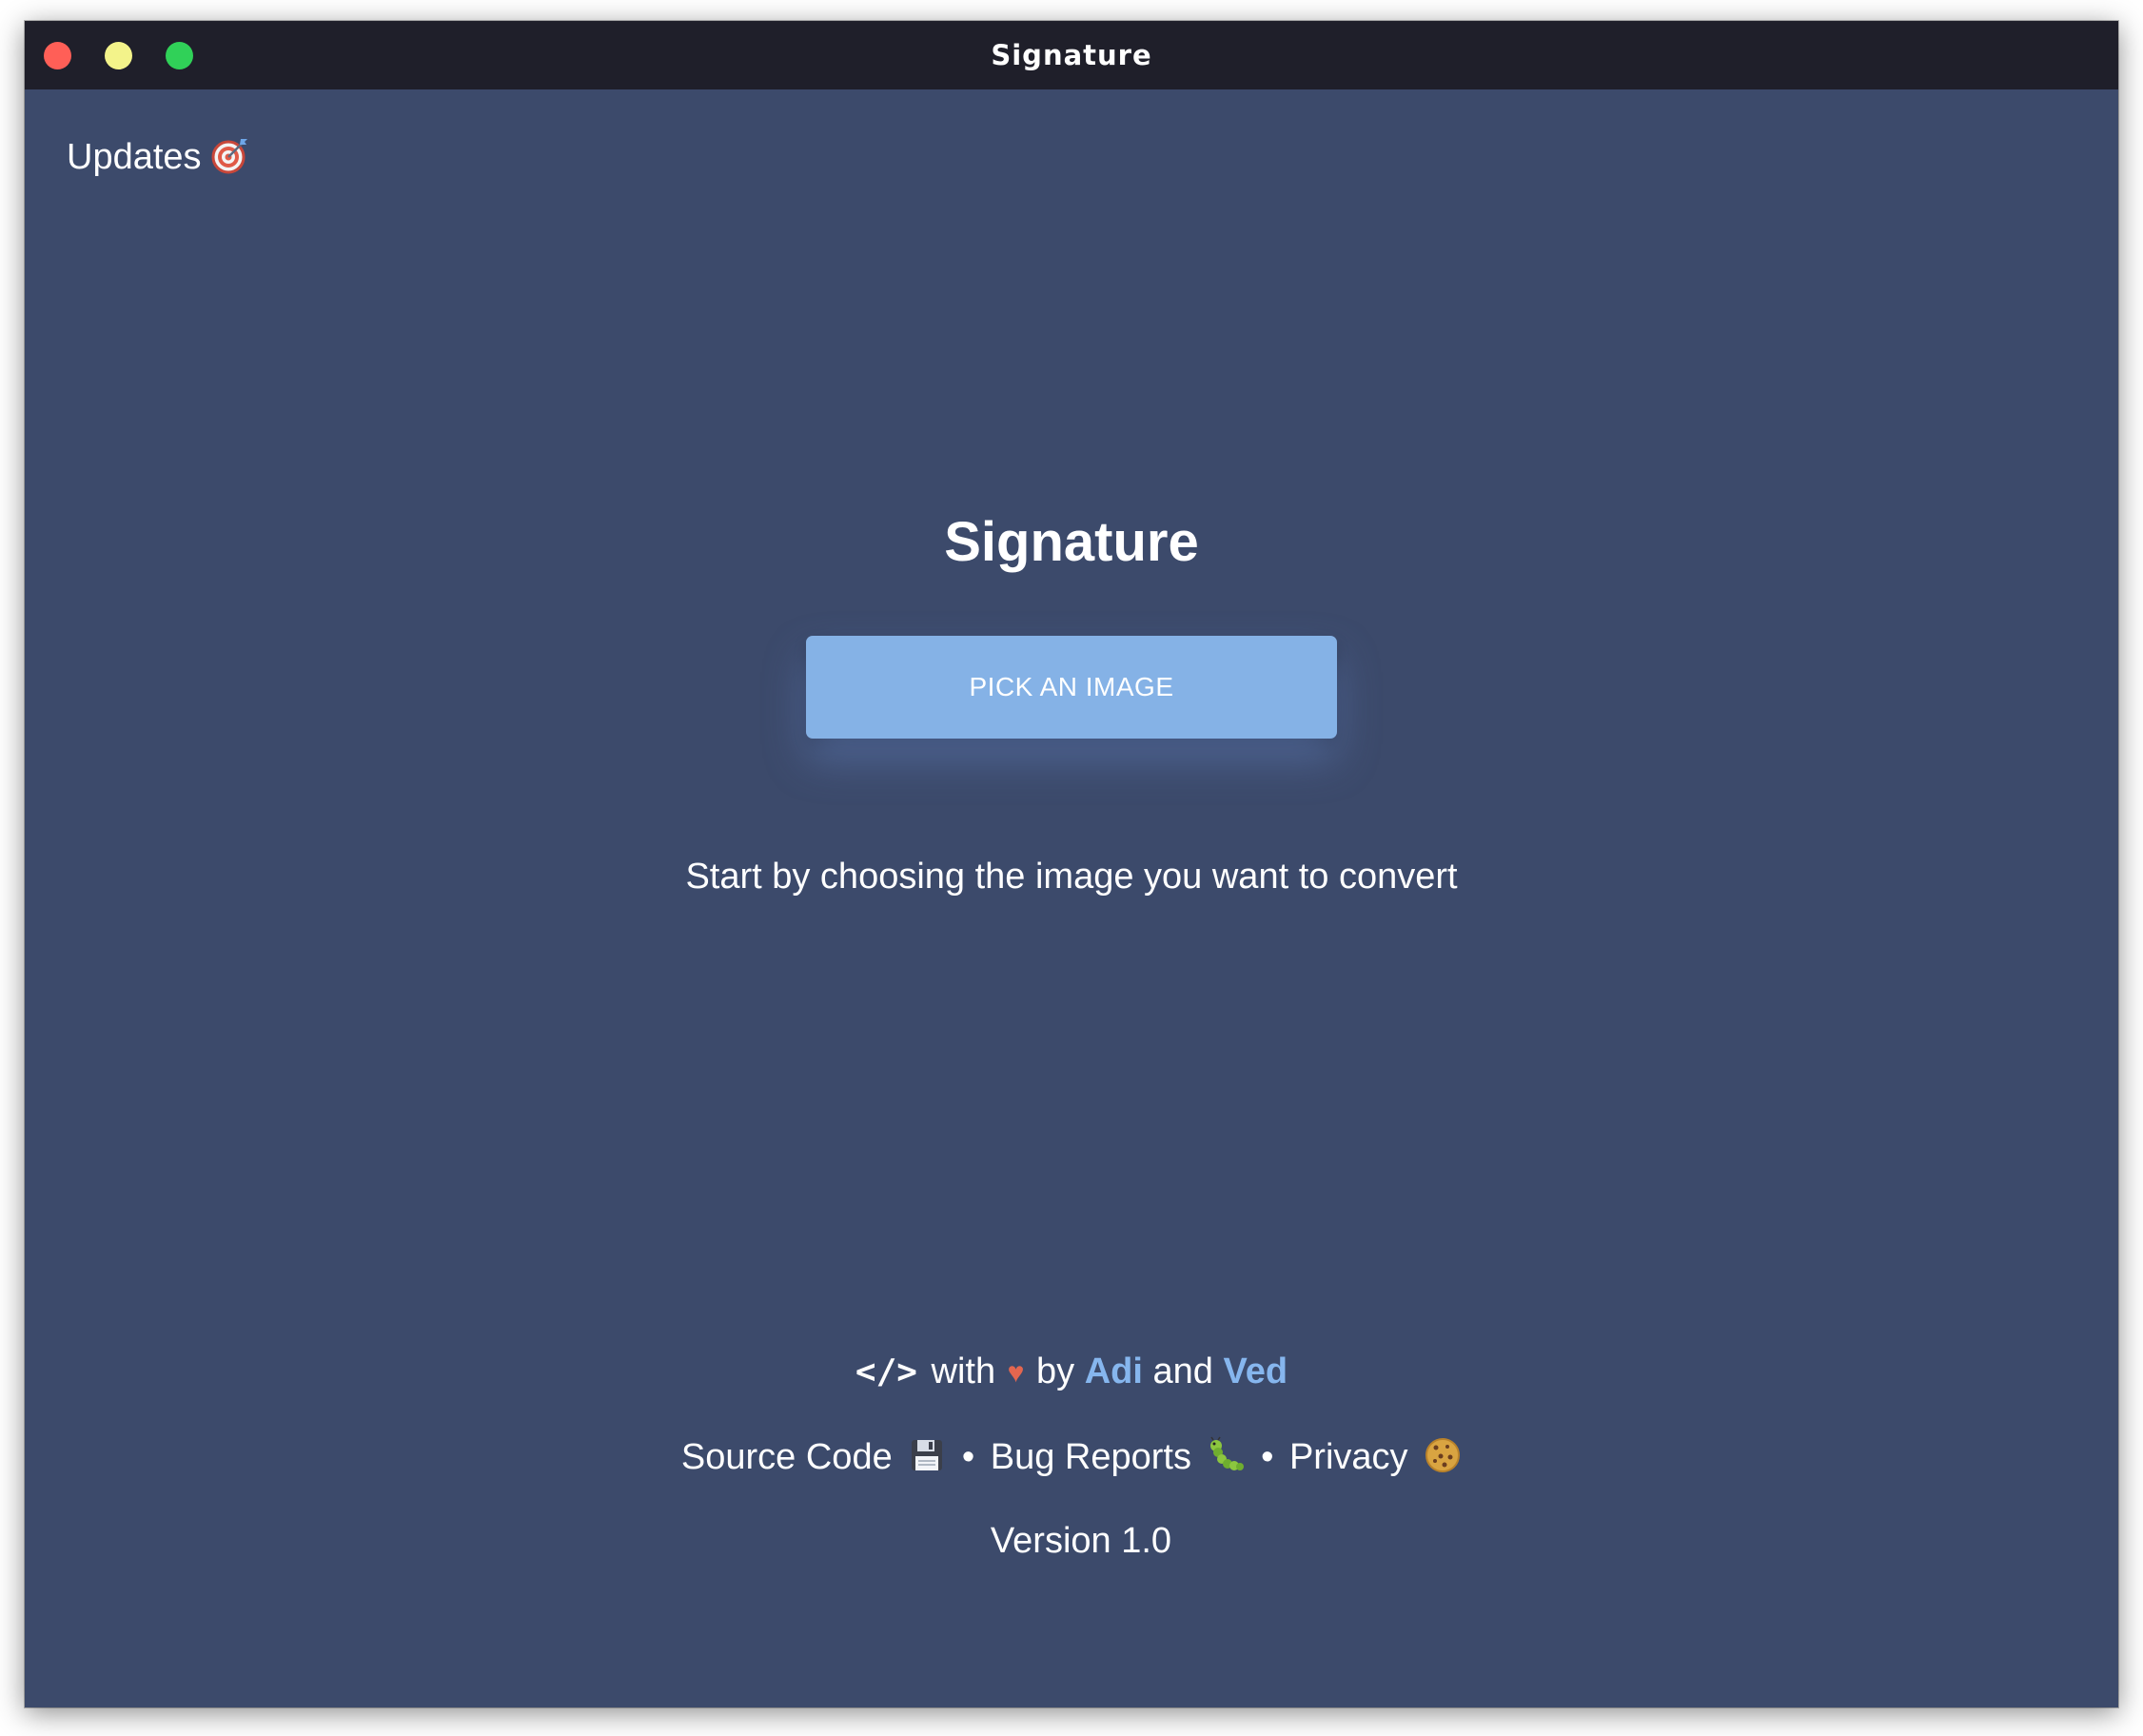  Describe the element at coordinates (1348, 1457) in the screenshot. I see `privacy-label: Privacy` at that location.